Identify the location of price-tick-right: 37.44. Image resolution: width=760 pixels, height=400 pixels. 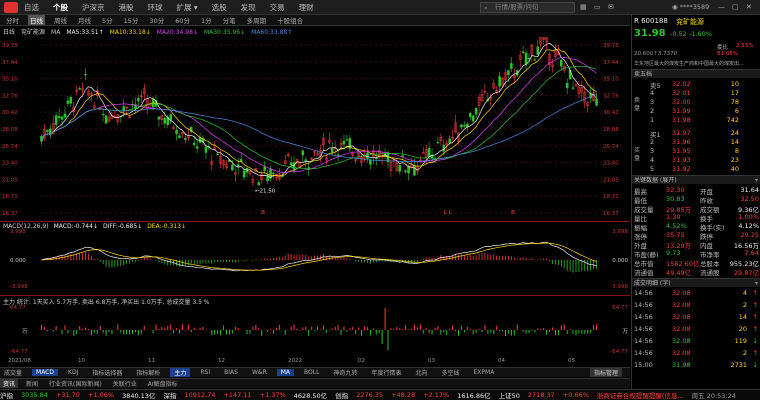
(611, 63).